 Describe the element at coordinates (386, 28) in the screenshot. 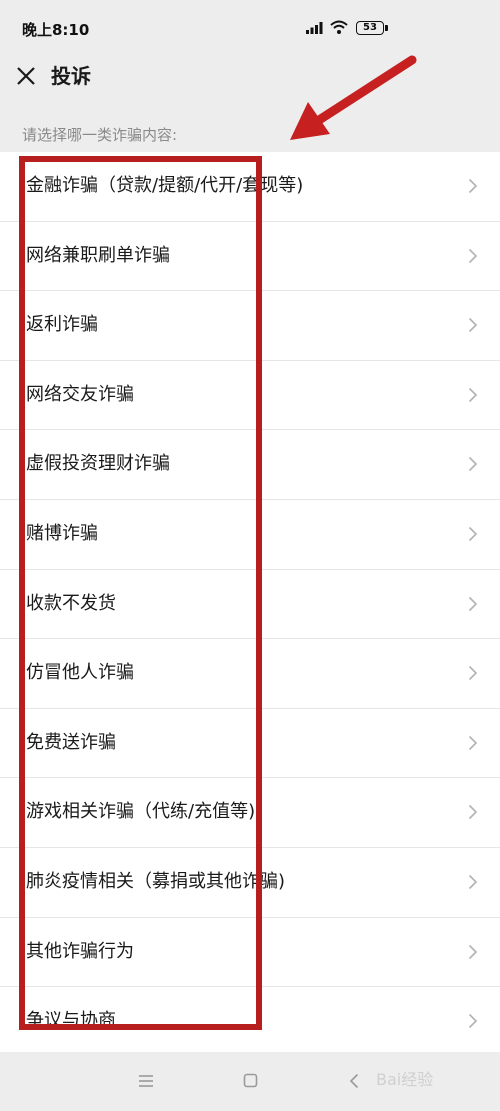

I see `battery-tip` at that location.